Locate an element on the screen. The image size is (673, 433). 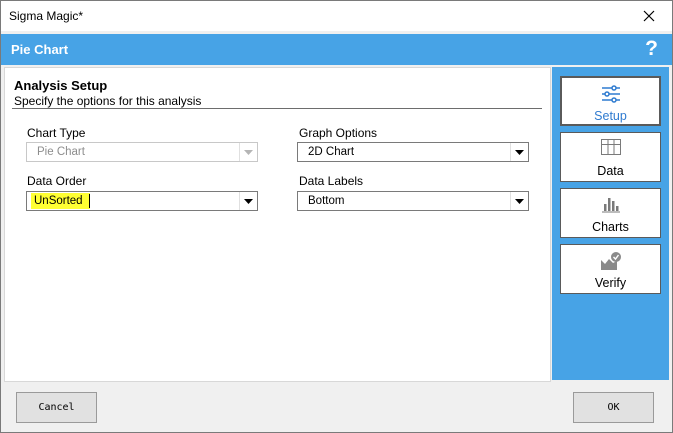
section-subtitle: Specify the options for this analysis is located at coordinates (108, 101).